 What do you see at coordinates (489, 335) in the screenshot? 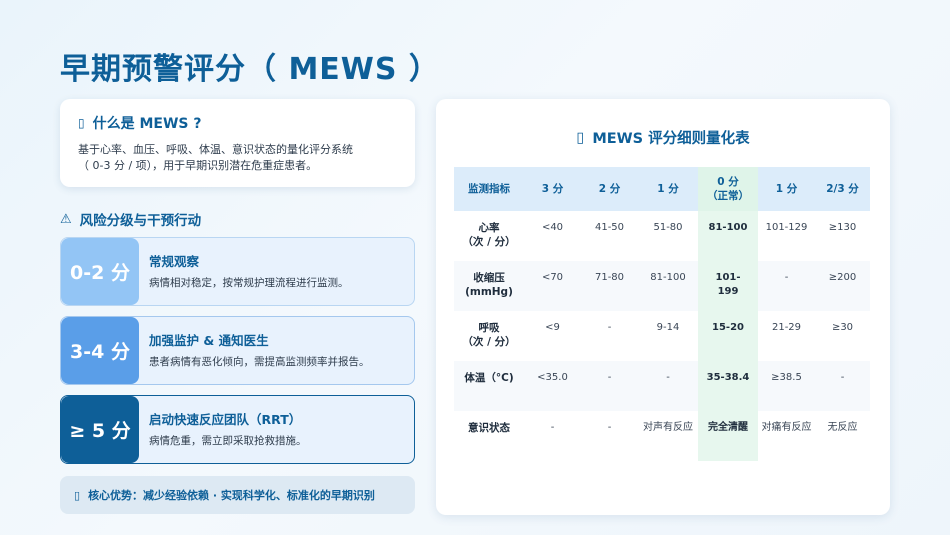
I see `row-label: 呼吸 （次 / 分）` at bounding box center [489, 335].